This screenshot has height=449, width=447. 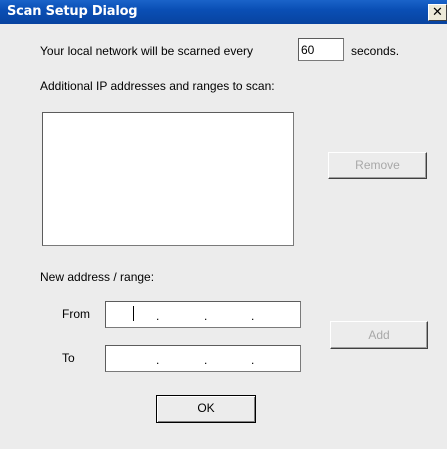 I want to click on close-icon: ✕, so click(x=437, y=11).